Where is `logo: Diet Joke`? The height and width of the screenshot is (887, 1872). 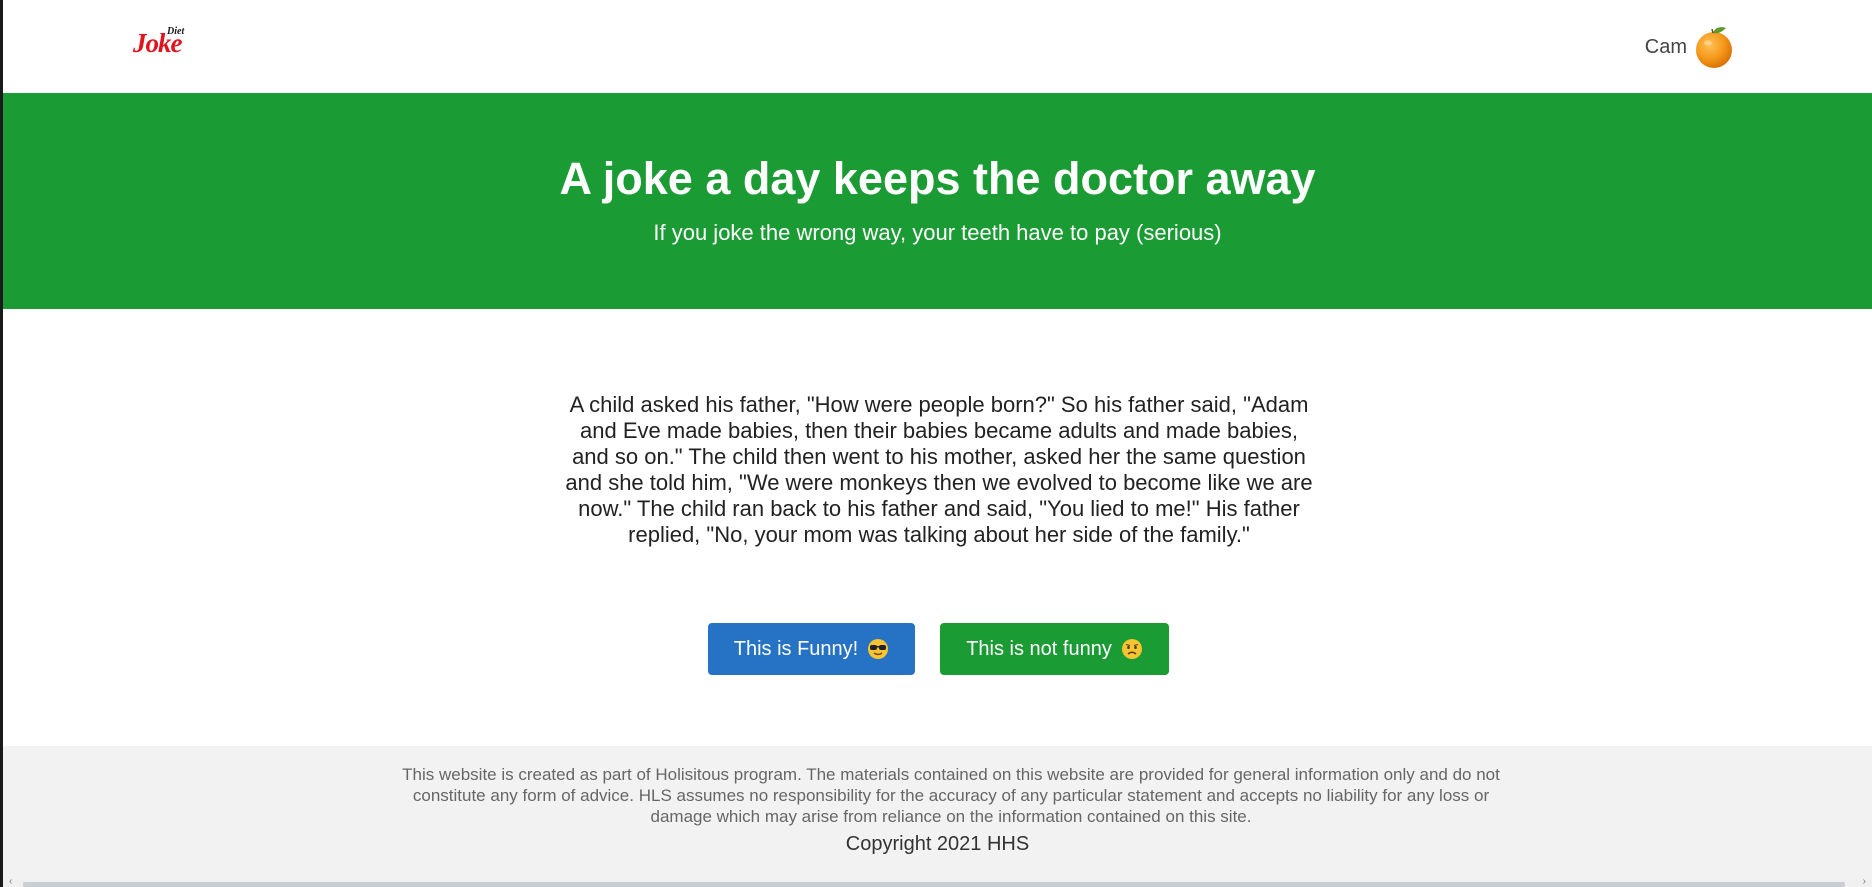
logo: Diet Joke is located at coordinates (165, 42).